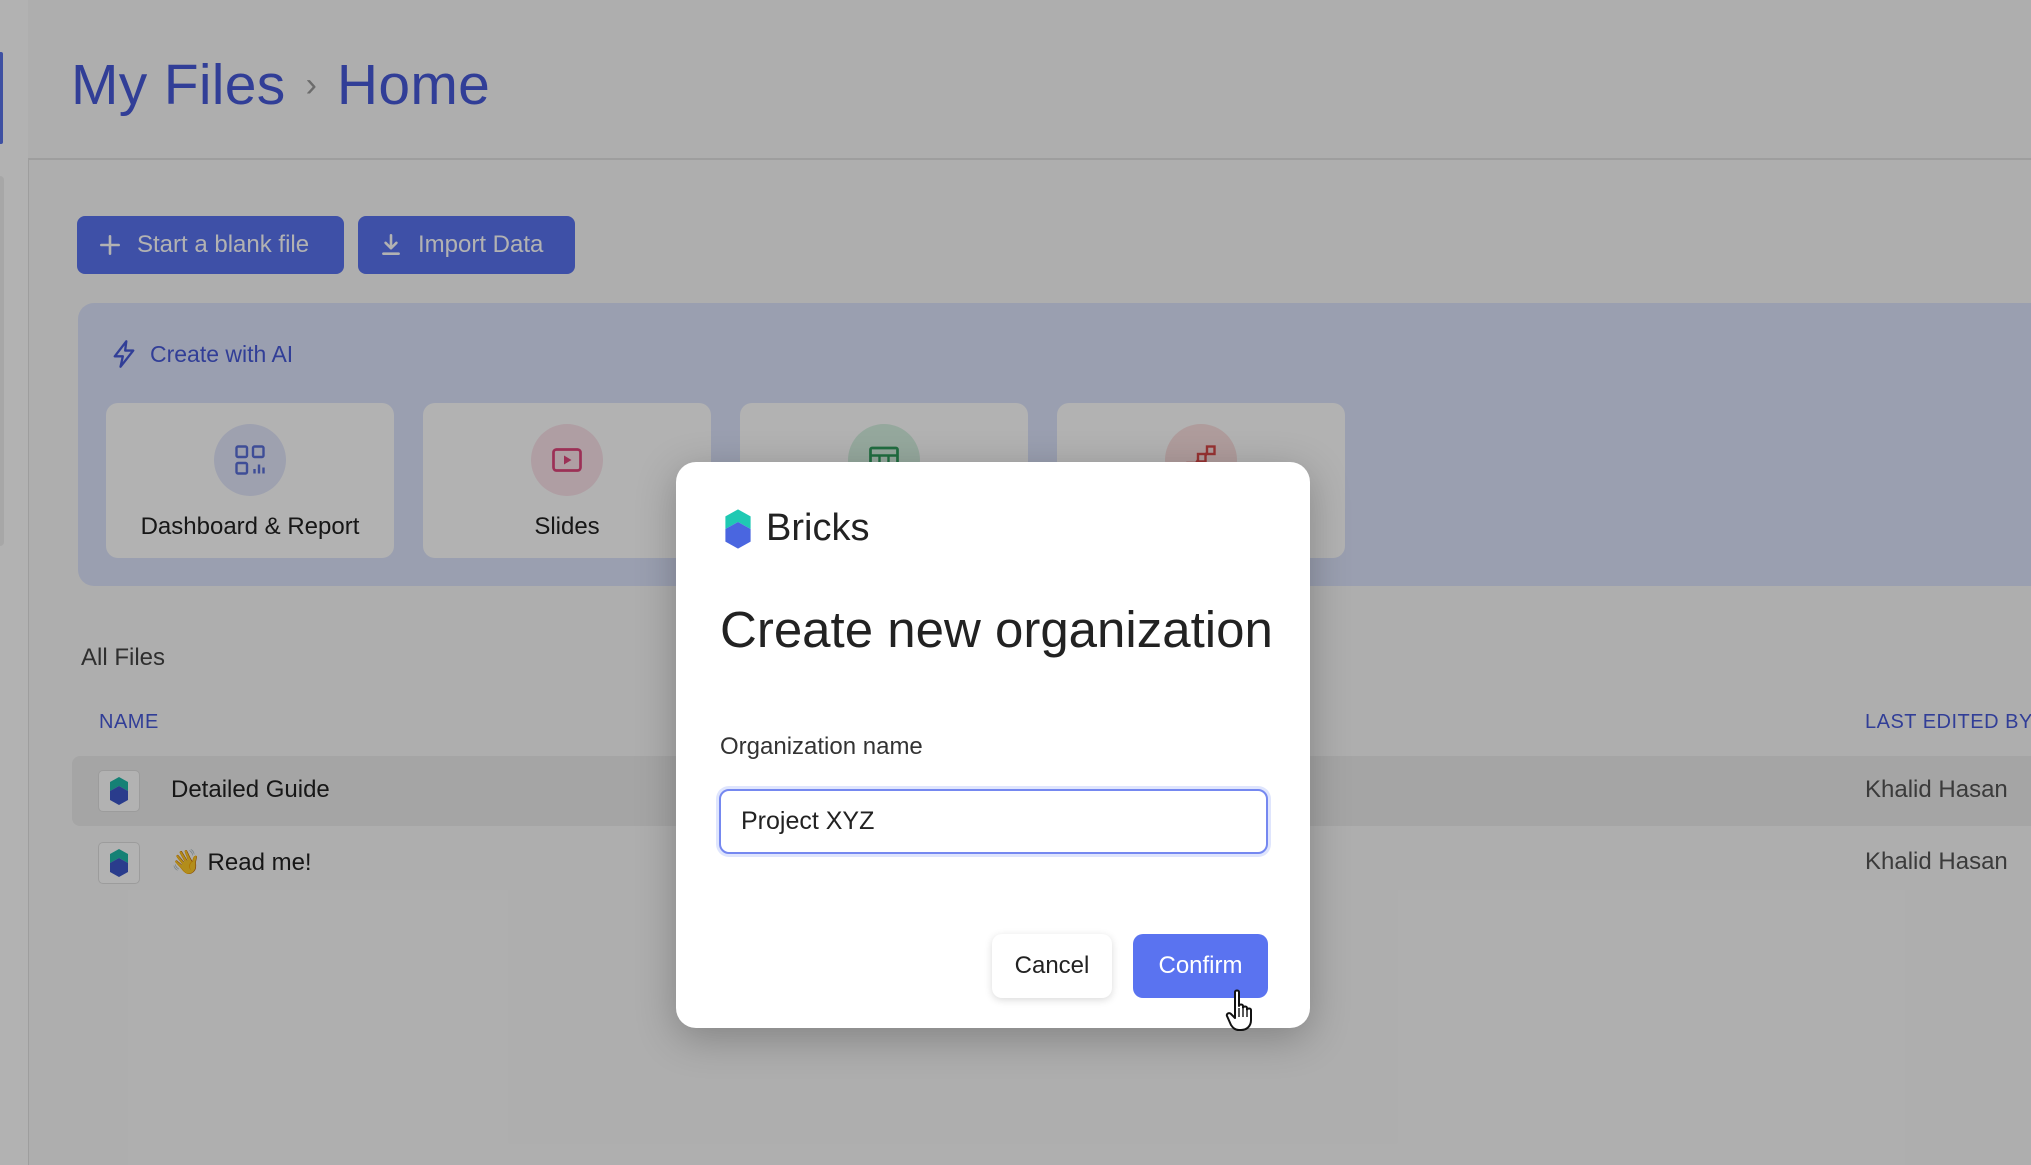 The width and height of the screenshot is (2031, 1165). I want to click on dialog-title: Create new organization, so click(996, 629).